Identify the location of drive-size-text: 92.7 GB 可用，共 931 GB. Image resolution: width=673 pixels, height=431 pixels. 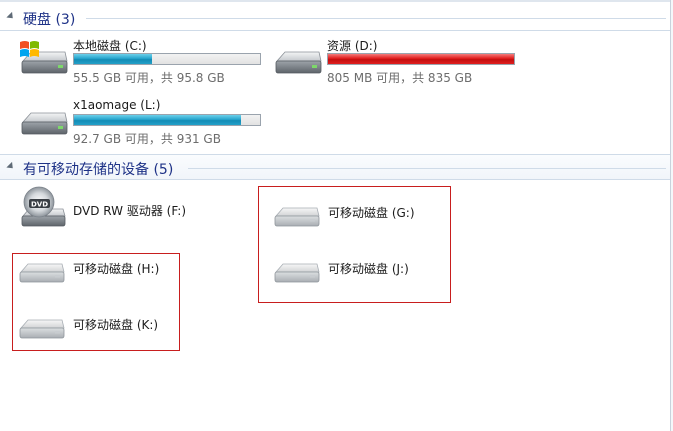
(147, 139).